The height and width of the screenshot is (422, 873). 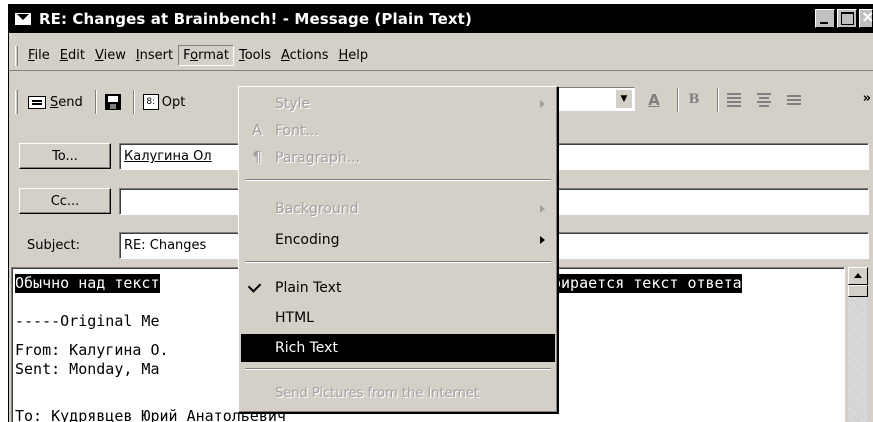 What do you see at coordinates (624, 99) in the screenshot?
I see `chevron-down-icon: ▼` at bounding box center [624, 99].